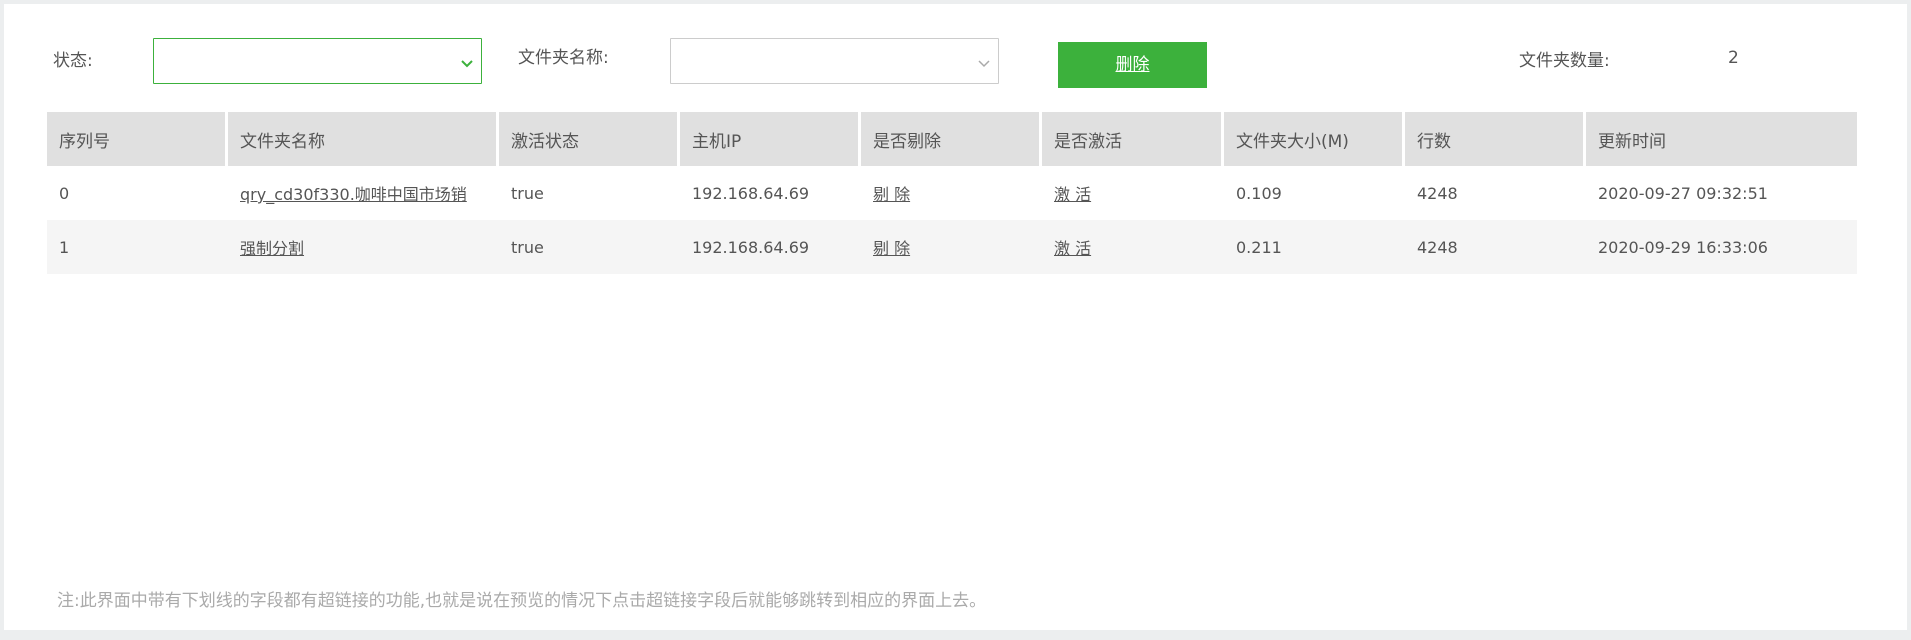  What do you see at coordinates (137, 139) in the screenshot?
I see `column-header-index: 序列号` at bounding box center [137, 139].